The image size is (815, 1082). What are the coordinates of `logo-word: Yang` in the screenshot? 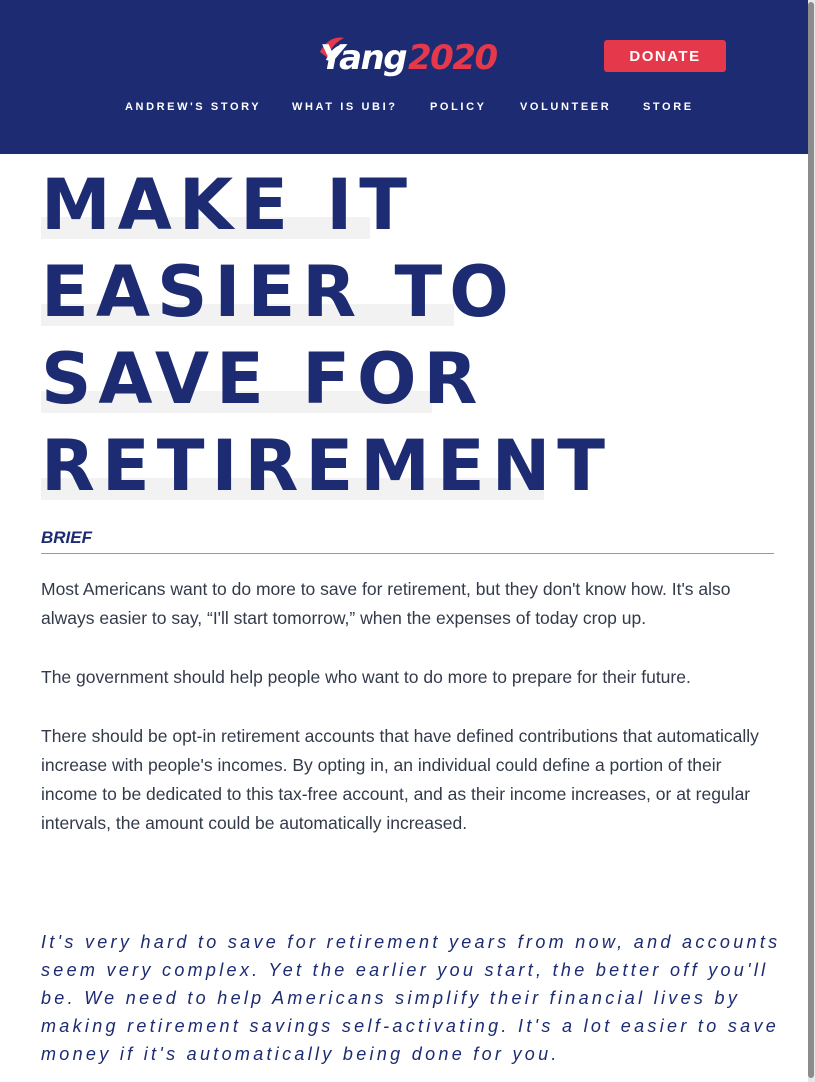 It's located at (364, 58).